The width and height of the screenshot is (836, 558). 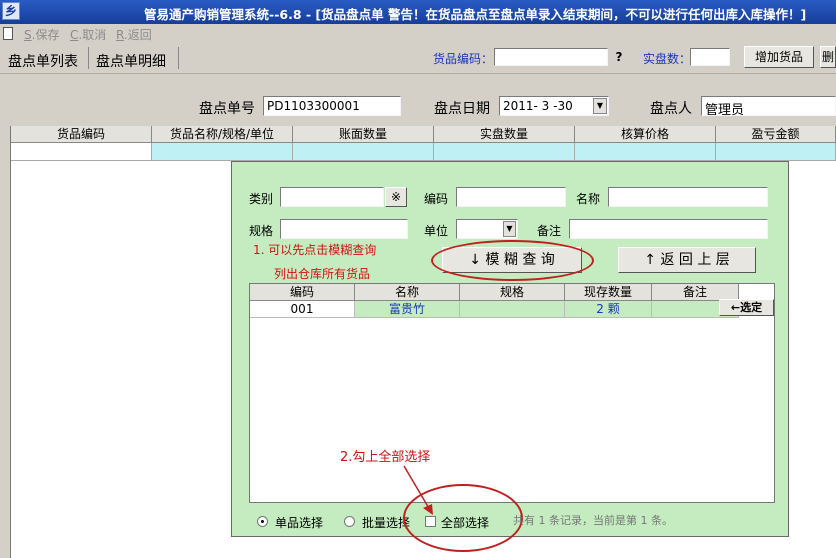 I want to click on grid-header-book-qty: 账面数量, so click(x=363, y=134).